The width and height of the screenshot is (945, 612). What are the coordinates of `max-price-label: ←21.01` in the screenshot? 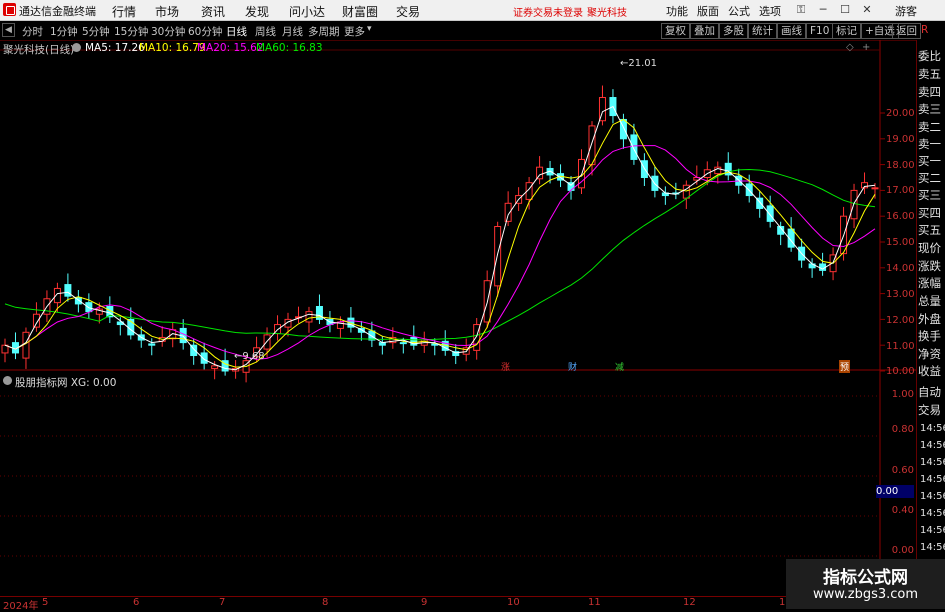 It's located at (639, 63).